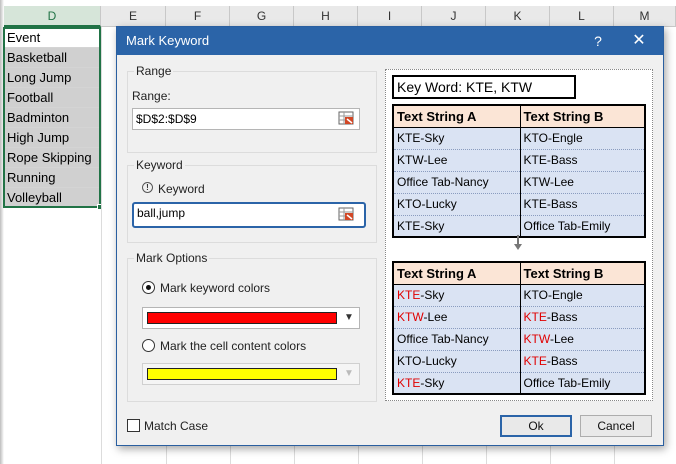 The width and height of the screenshot is (676, 464). I want to click on range-picker-icon, so click(347, 119).